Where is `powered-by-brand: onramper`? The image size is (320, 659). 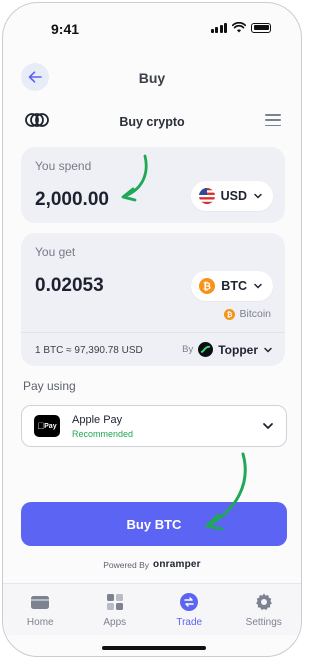
powered-by-brand: onramper is located at coordinates (177, 564).